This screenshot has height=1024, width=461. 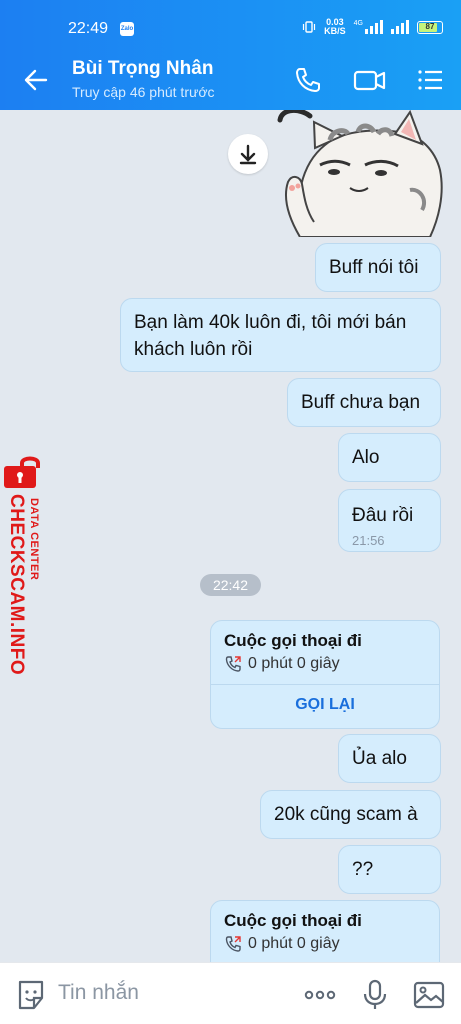 What do you see at coordinates (143, 92) in the screenshot?
I see `last-seen-status: Truy cập 46 phút trước` at bounding box center [143, 92].